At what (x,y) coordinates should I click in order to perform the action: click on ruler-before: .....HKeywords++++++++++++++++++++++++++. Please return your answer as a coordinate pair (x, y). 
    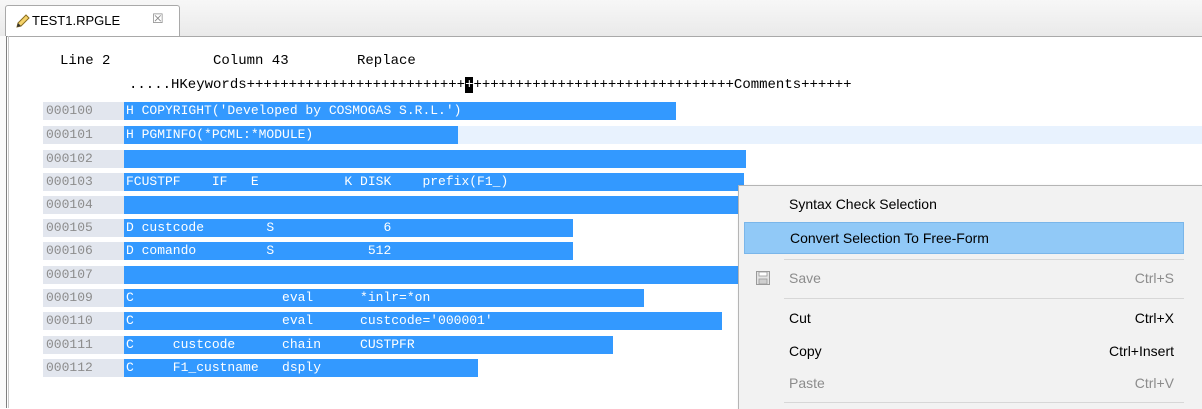
    Looking at the image, I should click on (297, 85).